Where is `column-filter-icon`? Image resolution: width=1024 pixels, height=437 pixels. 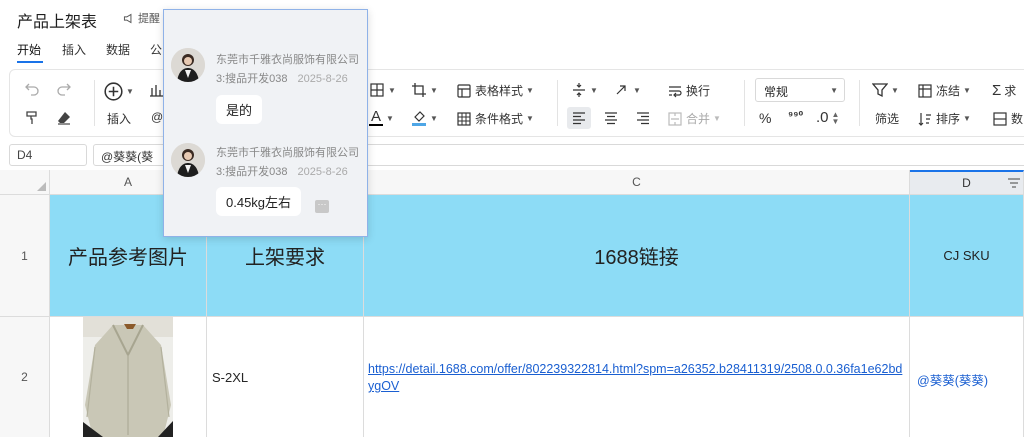 column-filter-icon is located at coordinates (1014, 184).